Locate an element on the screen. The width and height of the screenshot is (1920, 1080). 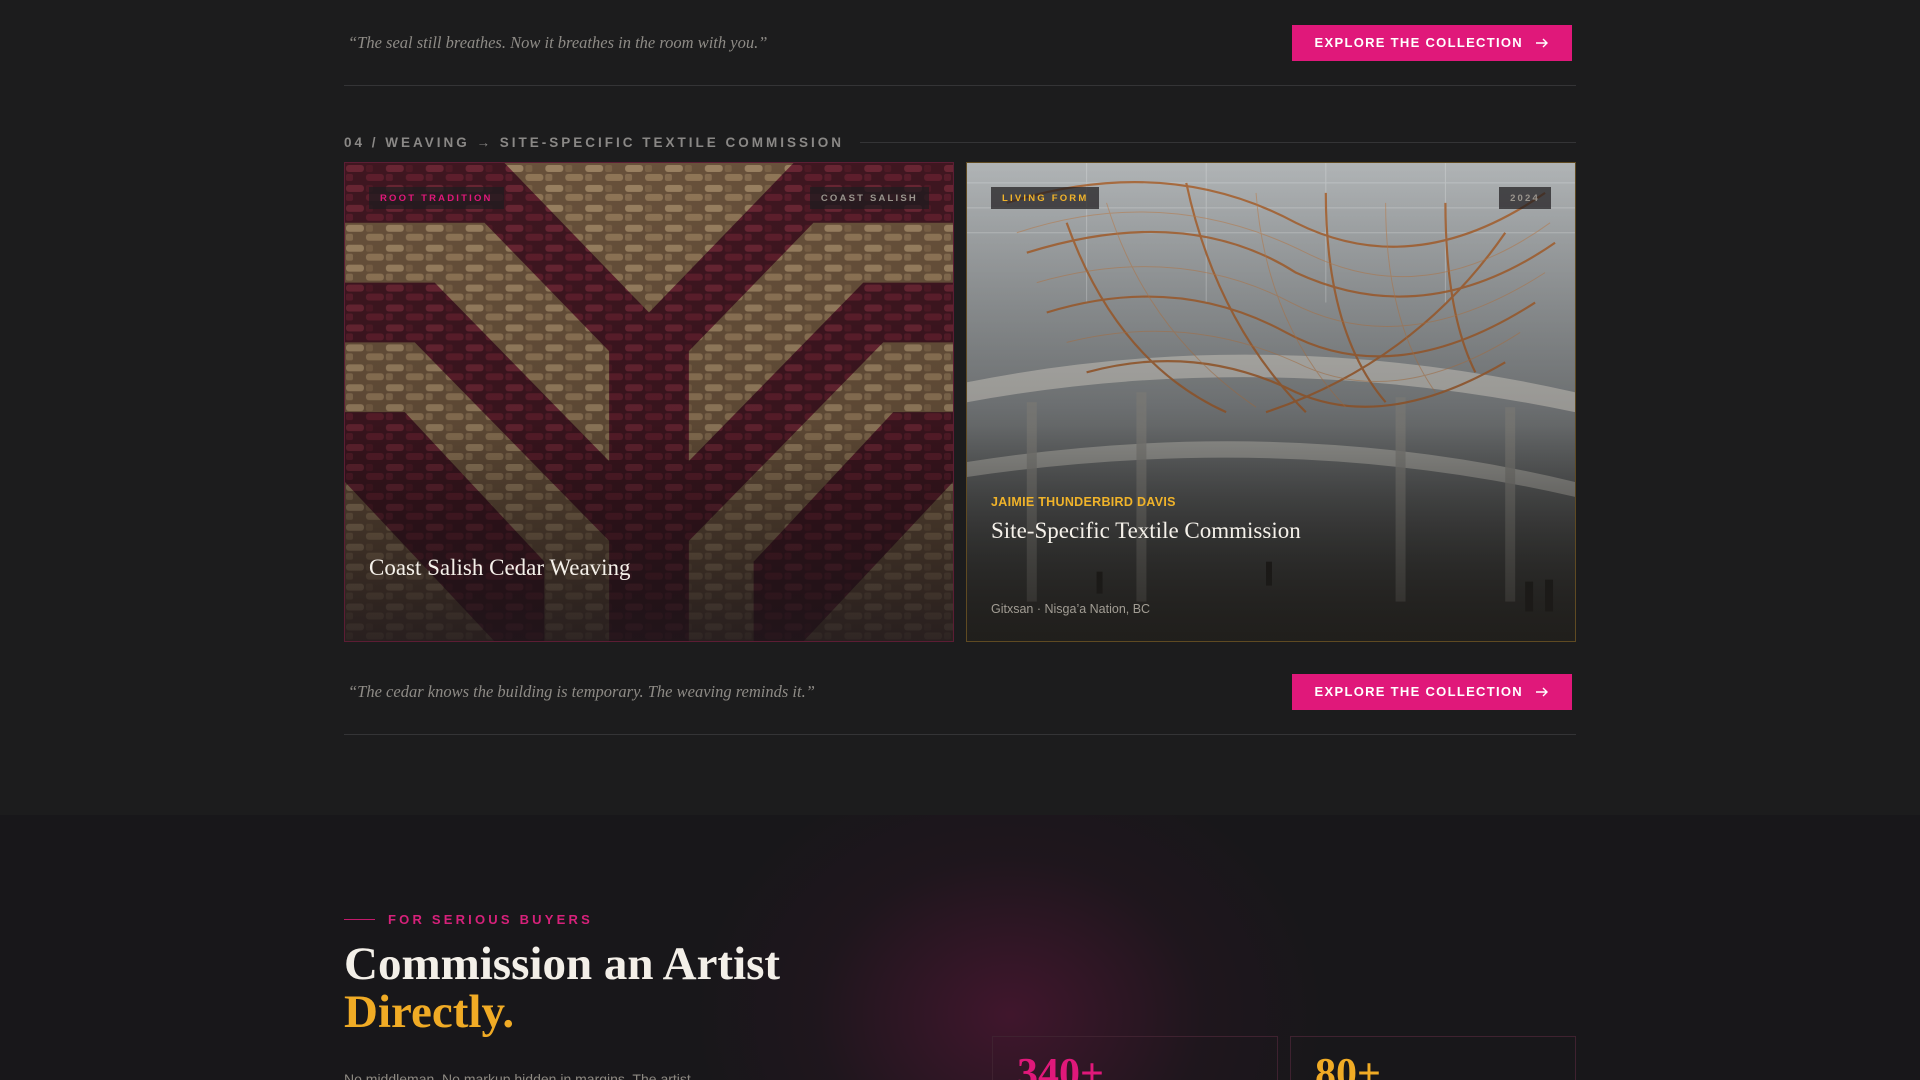
tag-coast-salish: COAST SALISH is located at coordinates (869, 198).